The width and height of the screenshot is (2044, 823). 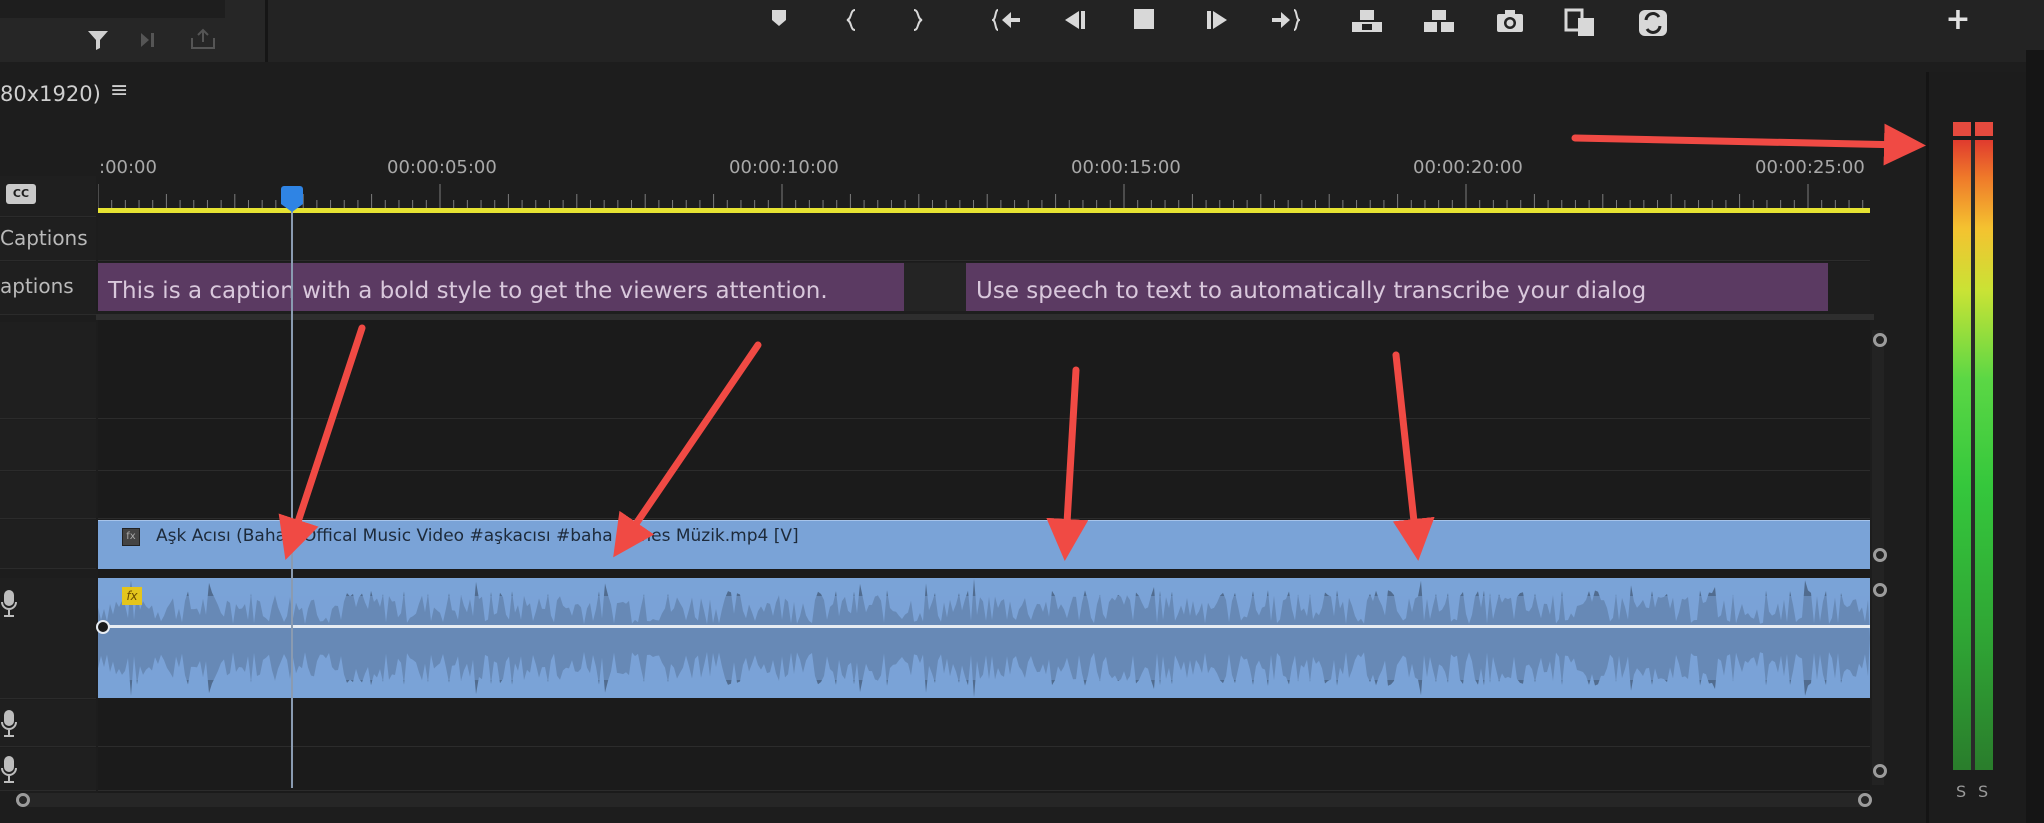 What do you see at coordinates (103, 627) in the screenshot?
I see `keyframe-handle` at bounding box center [103, 627].